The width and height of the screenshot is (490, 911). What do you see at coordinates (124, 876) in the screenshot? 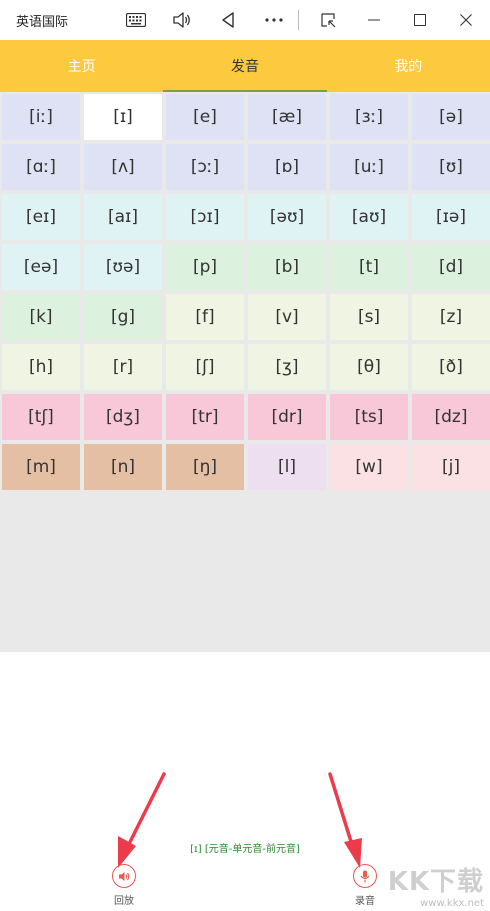
I see `speaker-icon` at bounding box center [124, 876].